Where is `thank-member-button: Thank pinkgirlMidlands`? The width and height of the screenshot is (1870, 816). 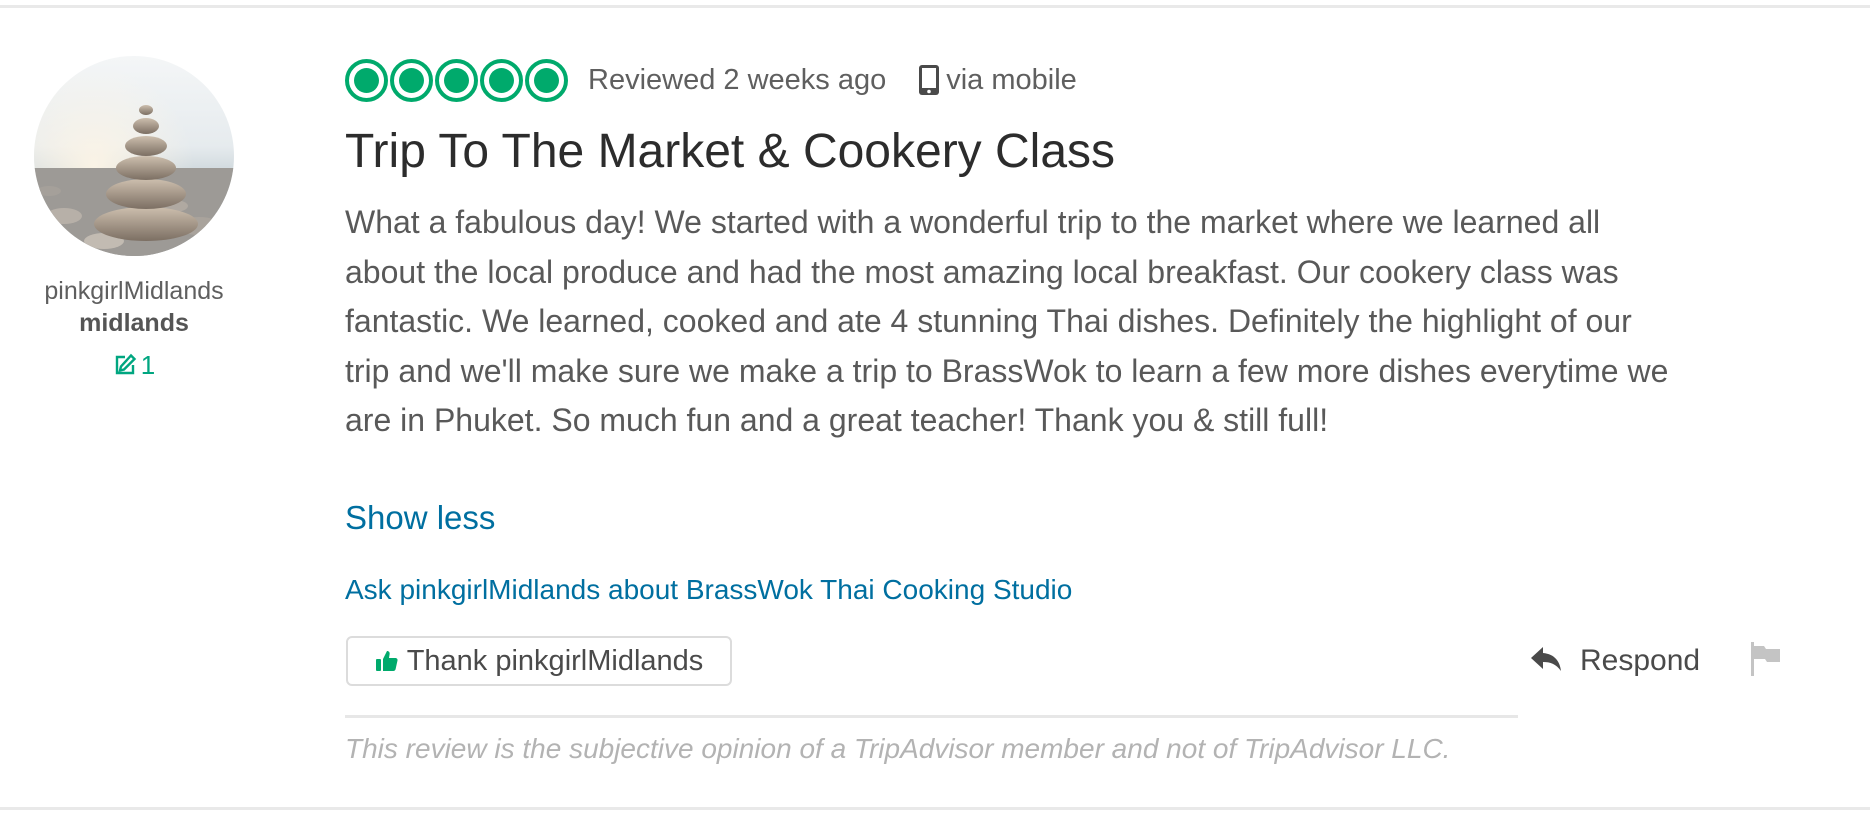
thank-member-button: Thank pinkgirlMidlands is located at coordinates (539, 661).